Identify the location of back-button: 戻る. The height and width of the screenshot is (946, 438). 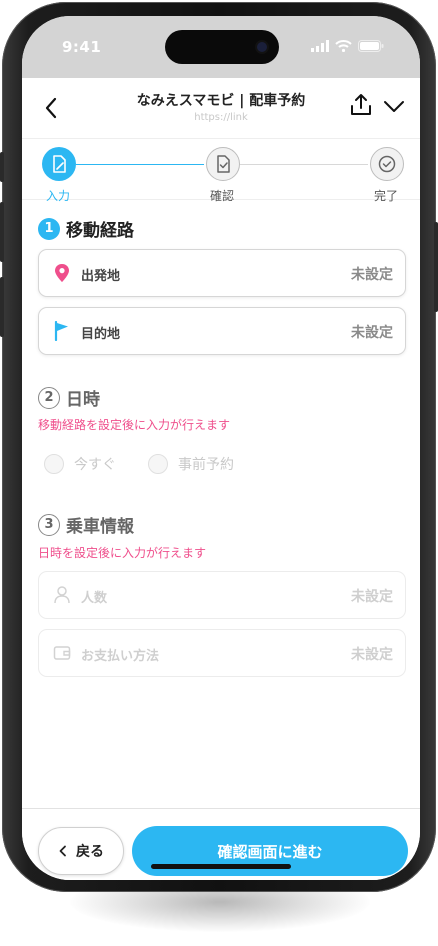
(81, 851).